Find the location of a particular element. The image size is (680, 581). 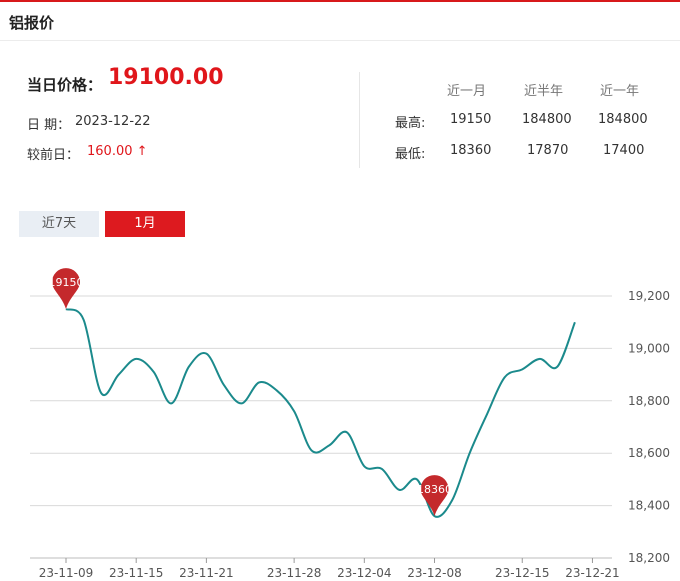

x-tick-label: 23-11-21 is located at coordinates (206, 573).